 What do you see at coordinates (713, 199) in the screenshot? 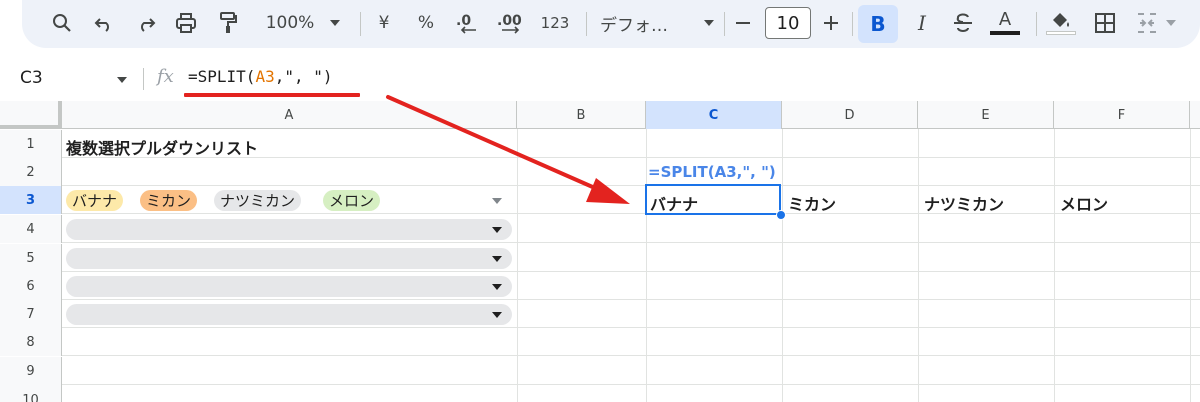
I see `active-cell-selection` at bounding box center [713, 199].